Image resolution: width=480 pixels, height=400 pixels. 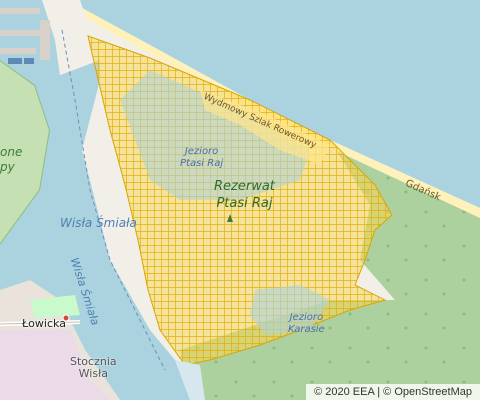 I want to click on place-dot-icon, so click(x=66, y=318).